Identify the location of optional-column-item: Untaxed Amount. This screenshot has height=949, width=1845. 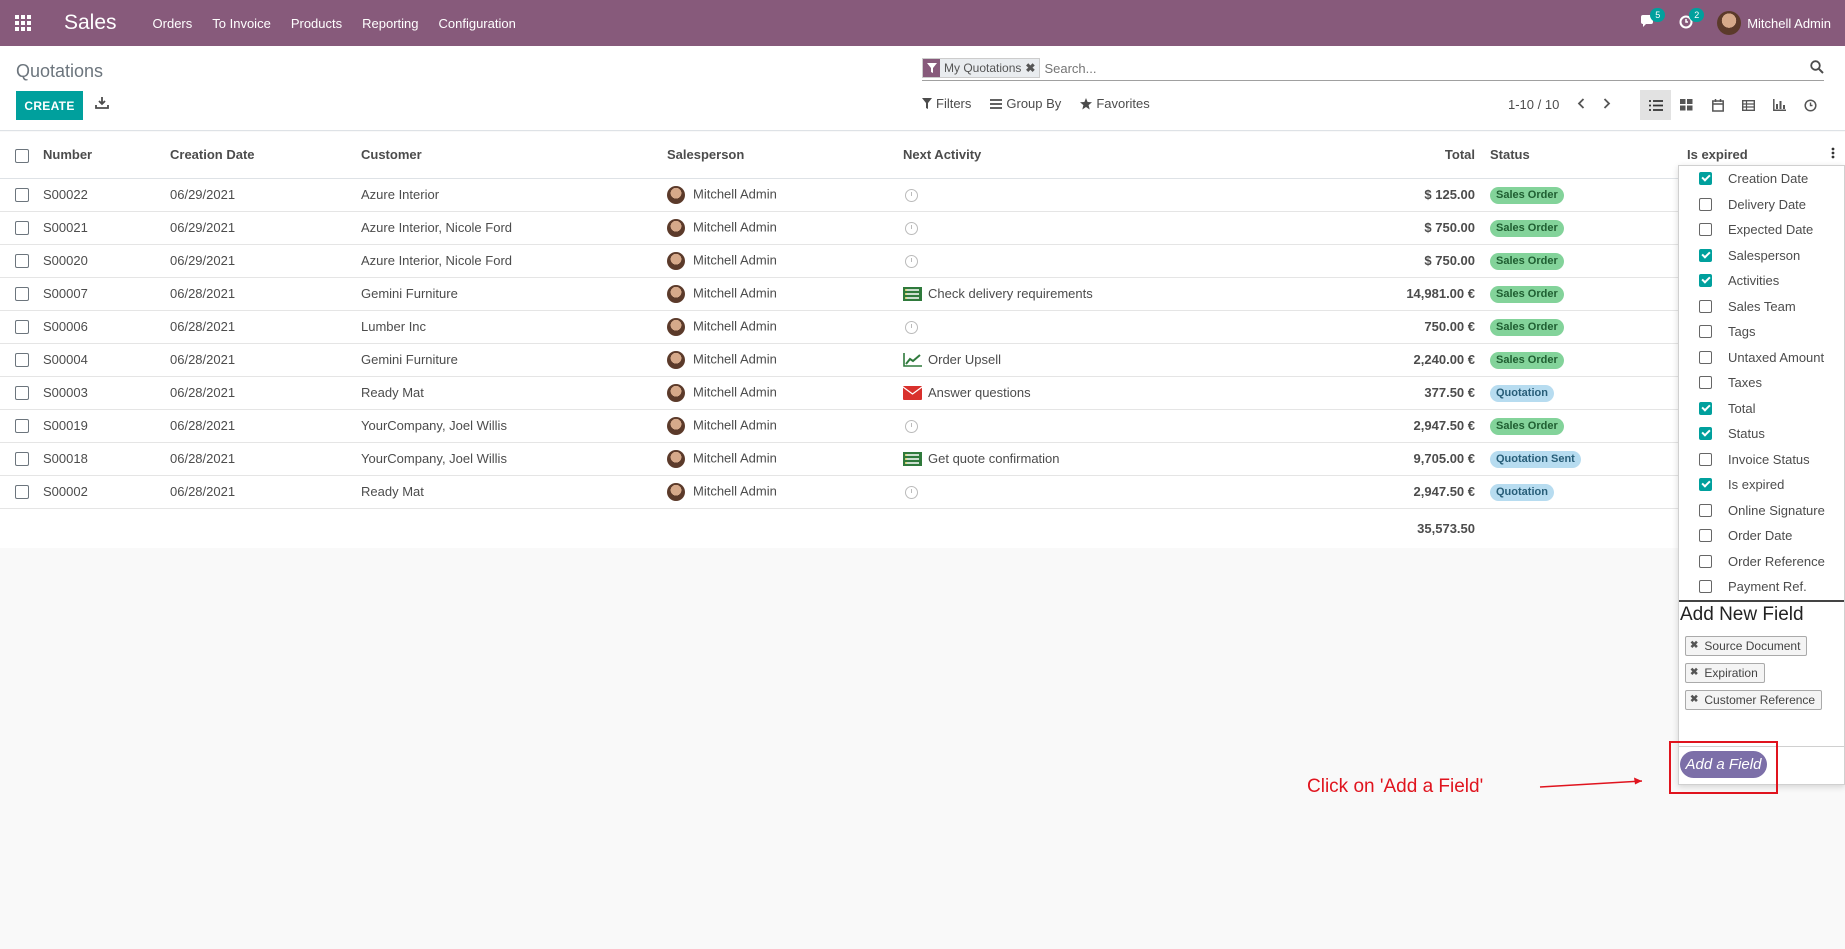
(1761, 358).